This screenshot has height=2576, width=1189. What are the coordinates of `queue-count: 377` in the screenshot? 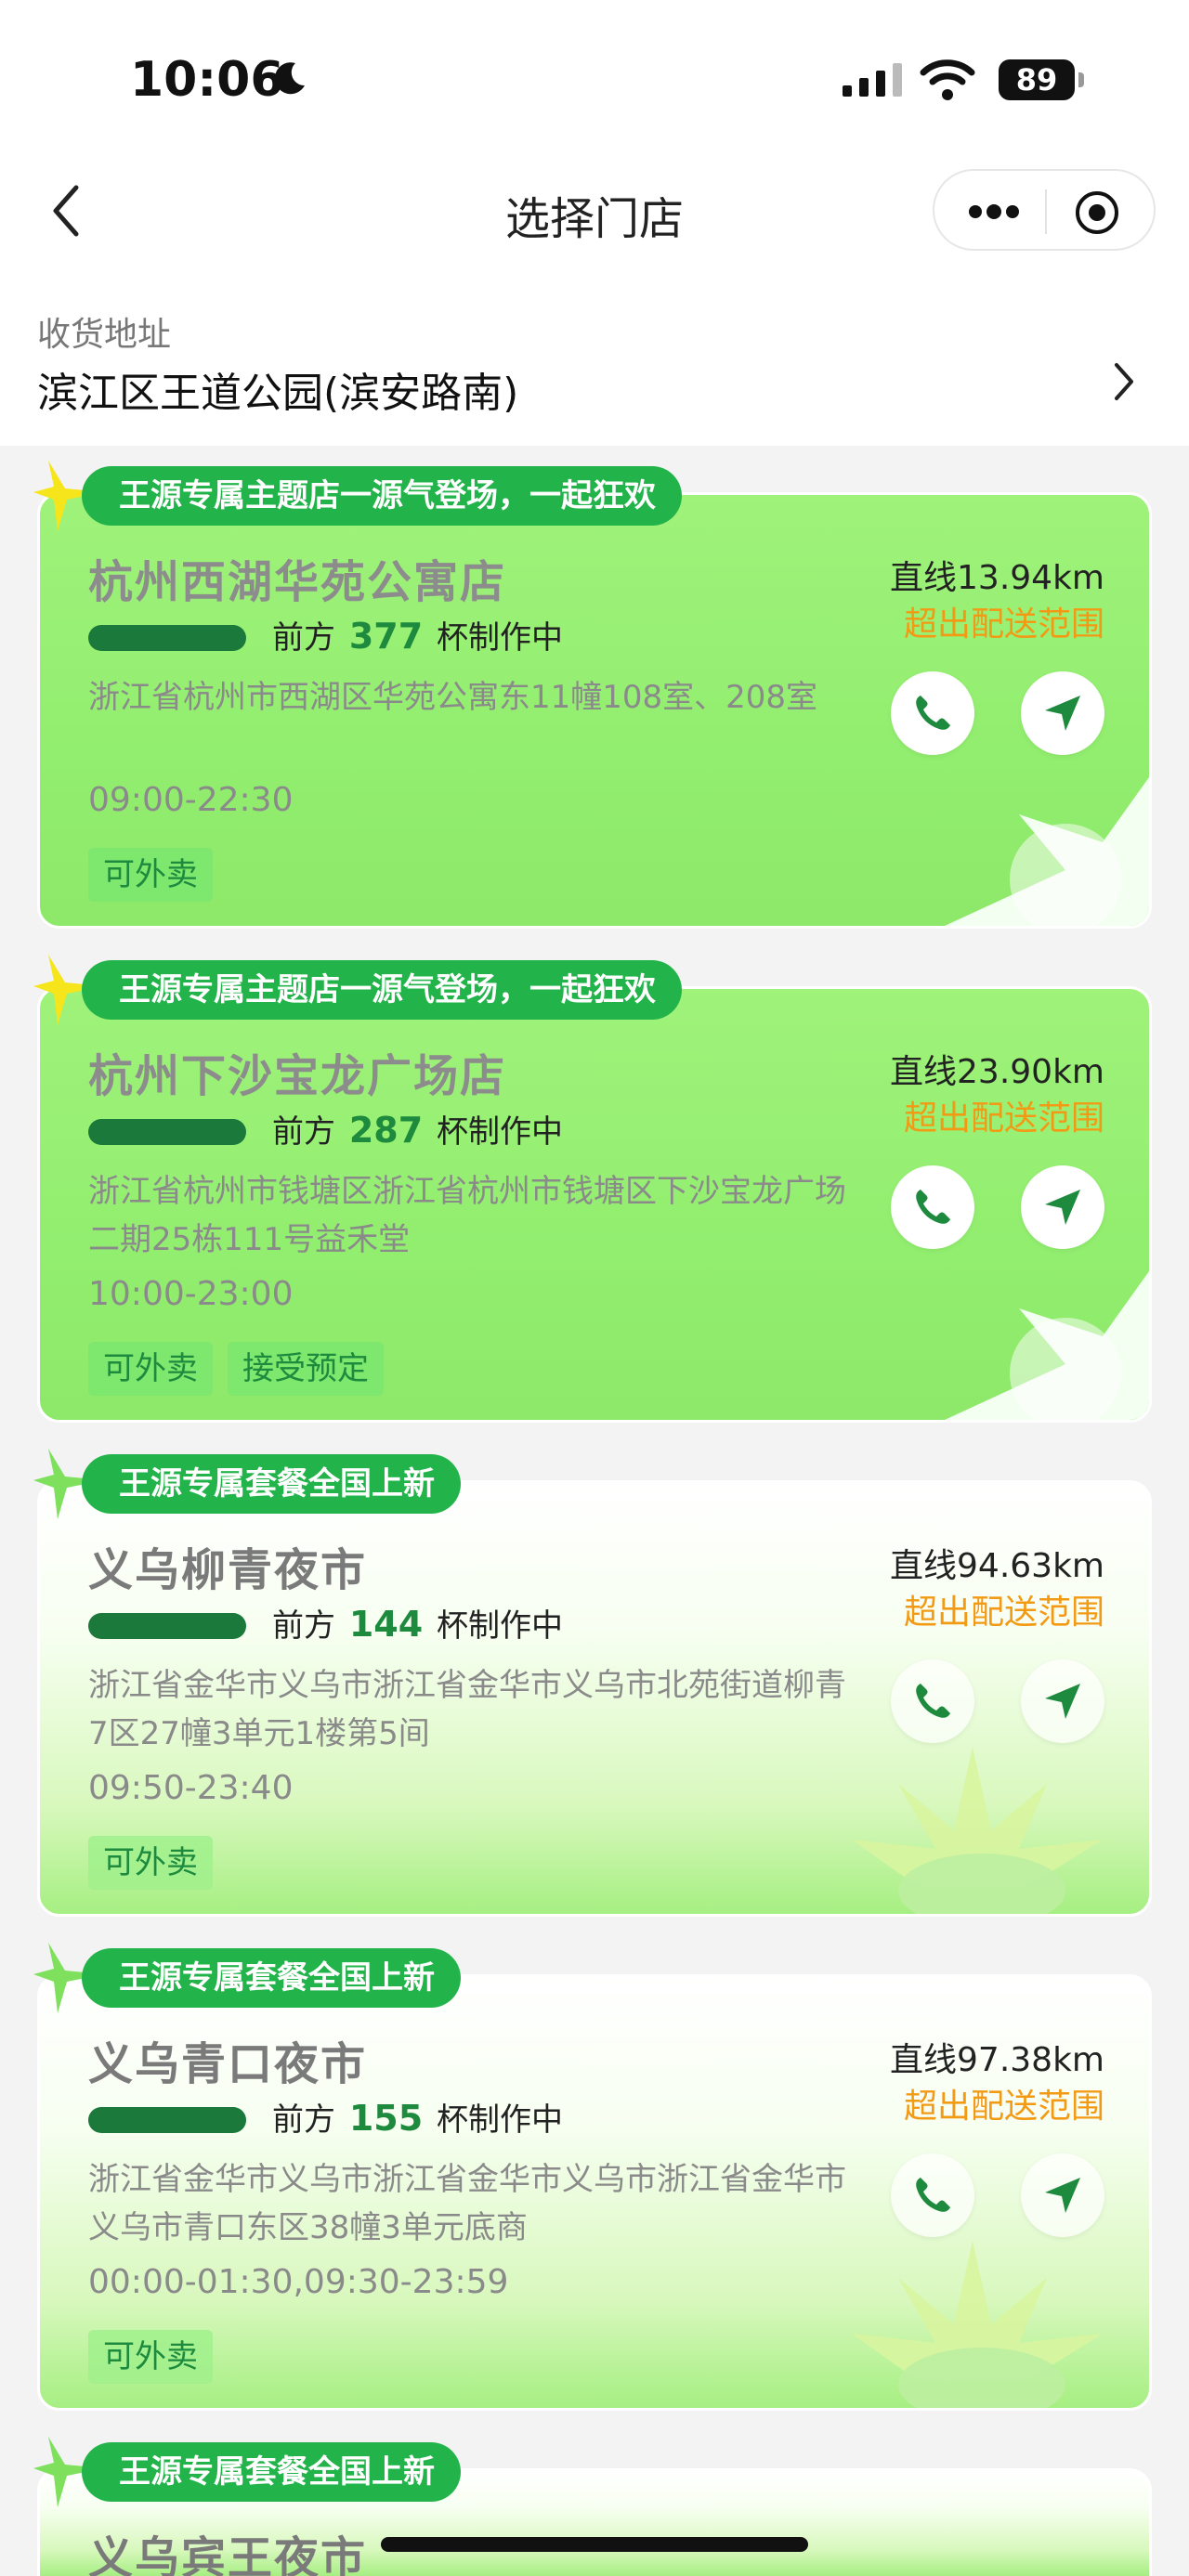 It's located at (386, 636).